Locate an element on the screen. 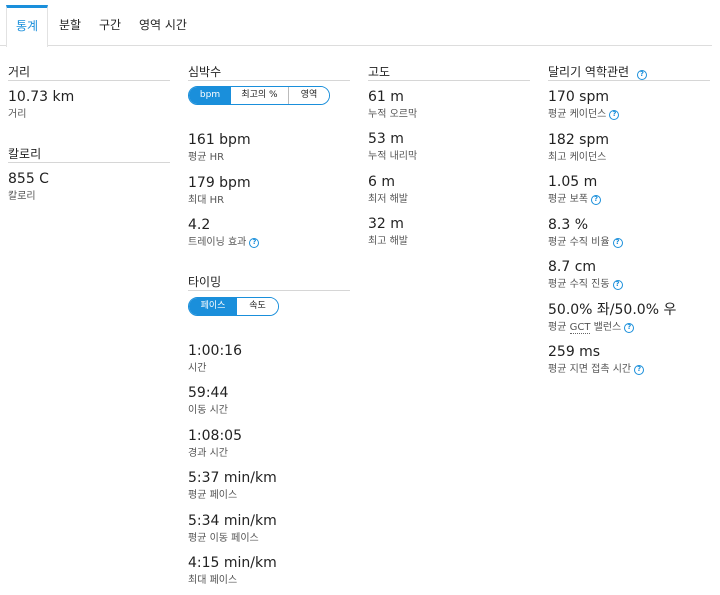 The image size is (720, 595). max-hr-label: 최대 HR is located at coordinates (206, 200).